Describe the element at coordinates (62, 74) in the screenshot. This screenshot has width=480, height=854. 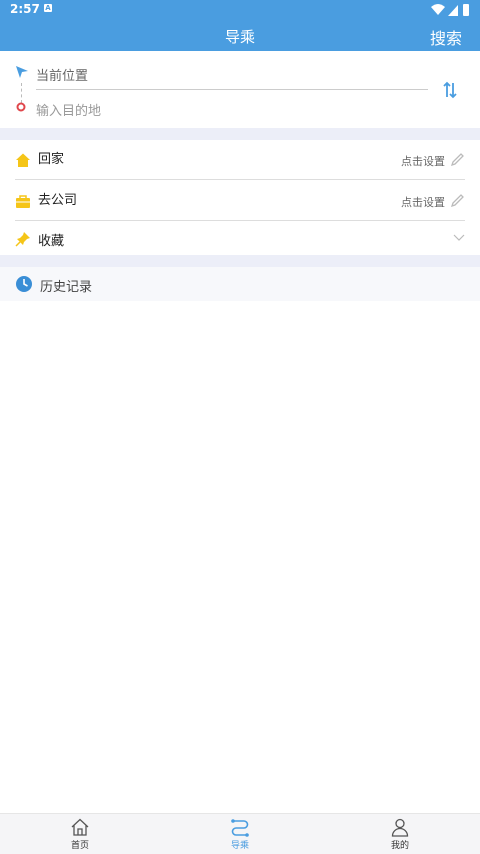
I see `origin-field: 当前位置` at that location.